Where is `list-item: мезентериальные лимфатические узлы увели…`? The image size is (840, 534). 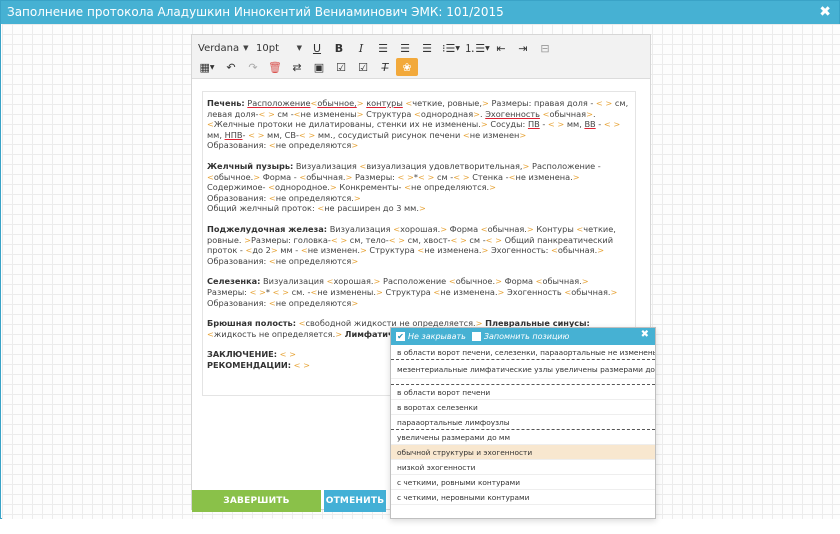
list-item: мезентериальные лимфатические узлы увели… is located at coordinates (523, 369).